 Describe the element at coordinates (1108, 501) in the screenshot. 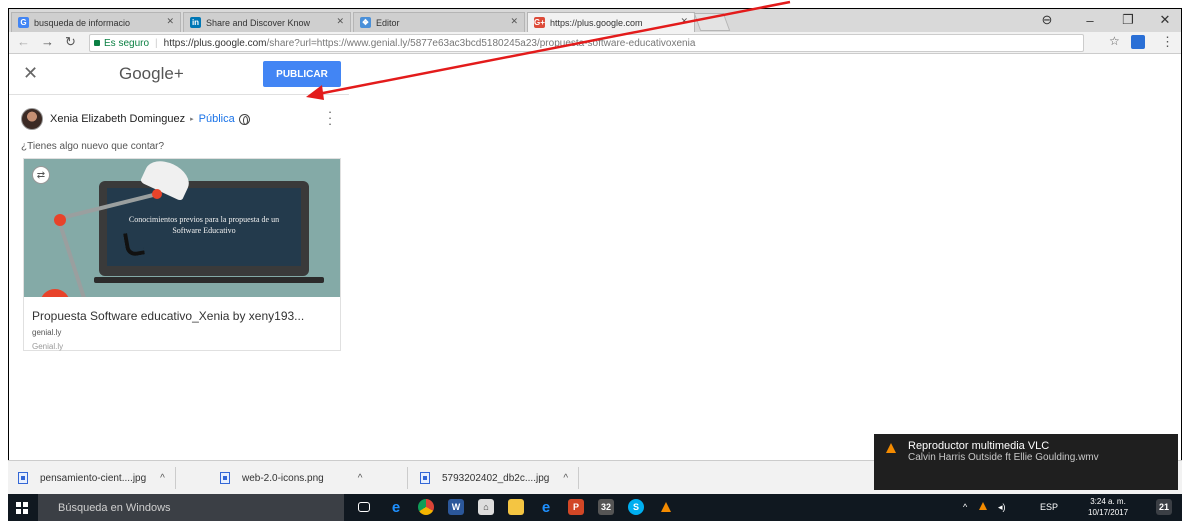

I see `clock-time: 3:24 a. m.` at that location.